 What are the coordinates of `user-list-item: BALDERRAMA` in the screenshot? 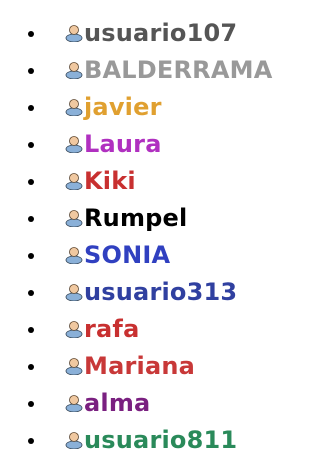 It's located at (162, 70).